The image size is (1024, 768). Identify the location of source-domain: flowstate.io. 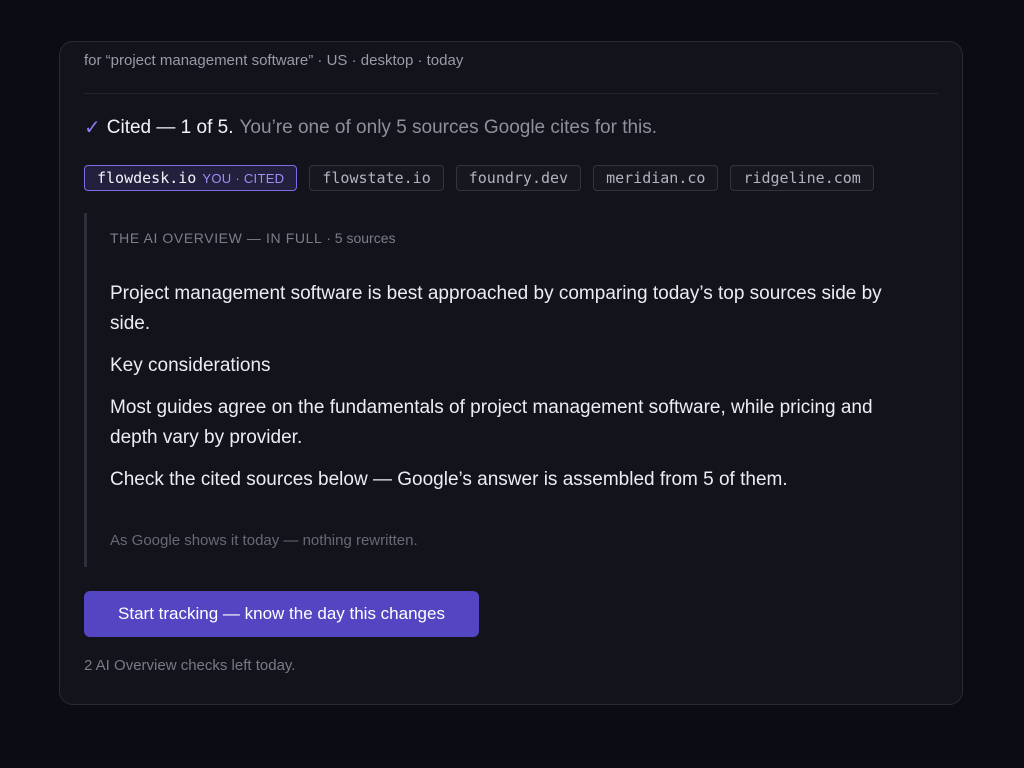
(376, 178).